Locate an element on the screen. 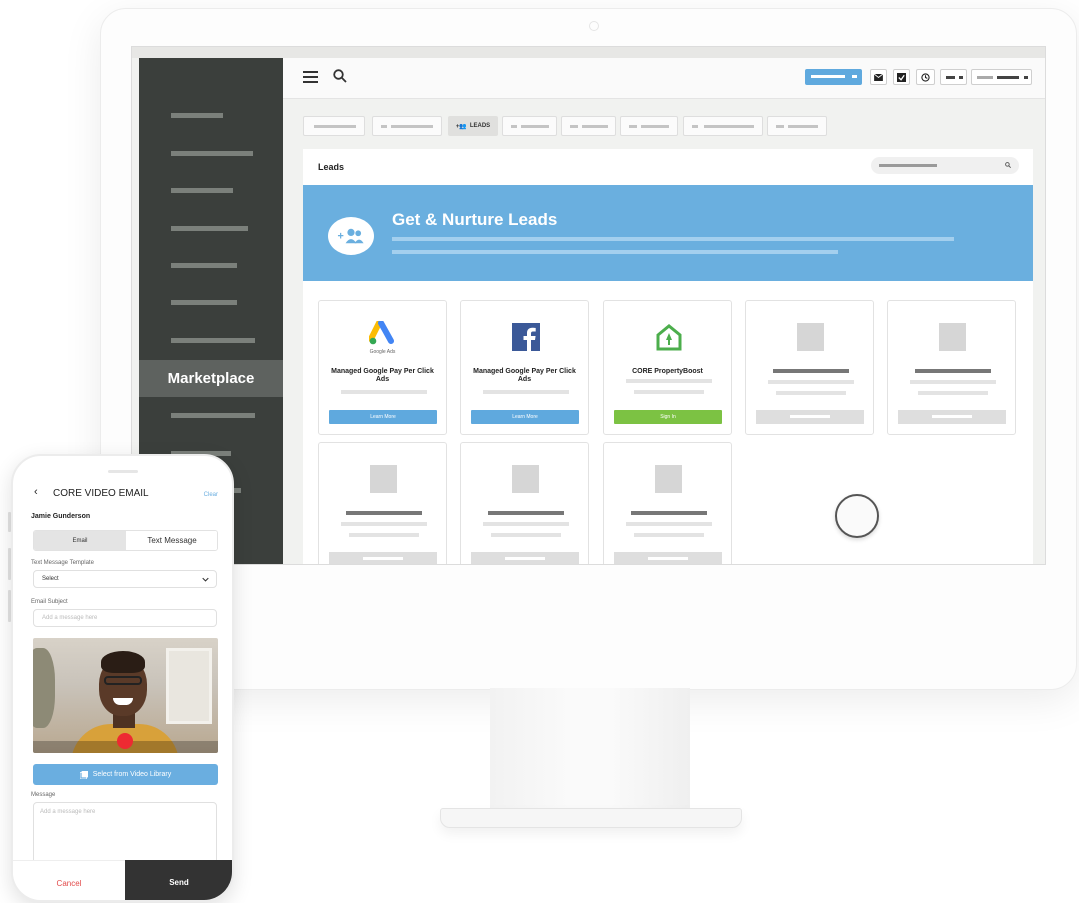 This screenshot has width=1079, height=903. panel-search-input is located at coordinates (945, 165).